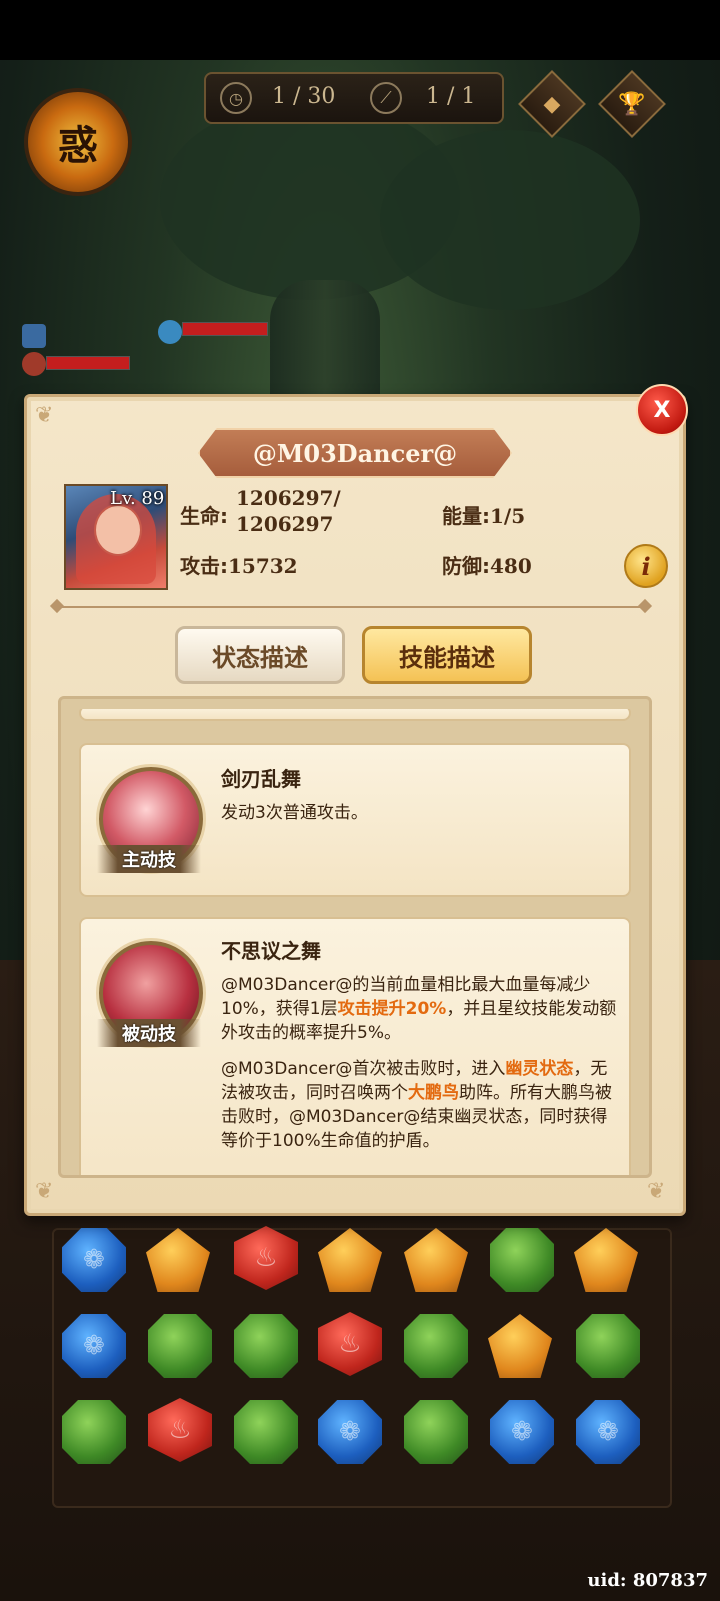  Describe the element at coordinates (363, 1069) in the screenshot. I see `desc-text: @M03Dancer@首次被击败时，进入` at that location.